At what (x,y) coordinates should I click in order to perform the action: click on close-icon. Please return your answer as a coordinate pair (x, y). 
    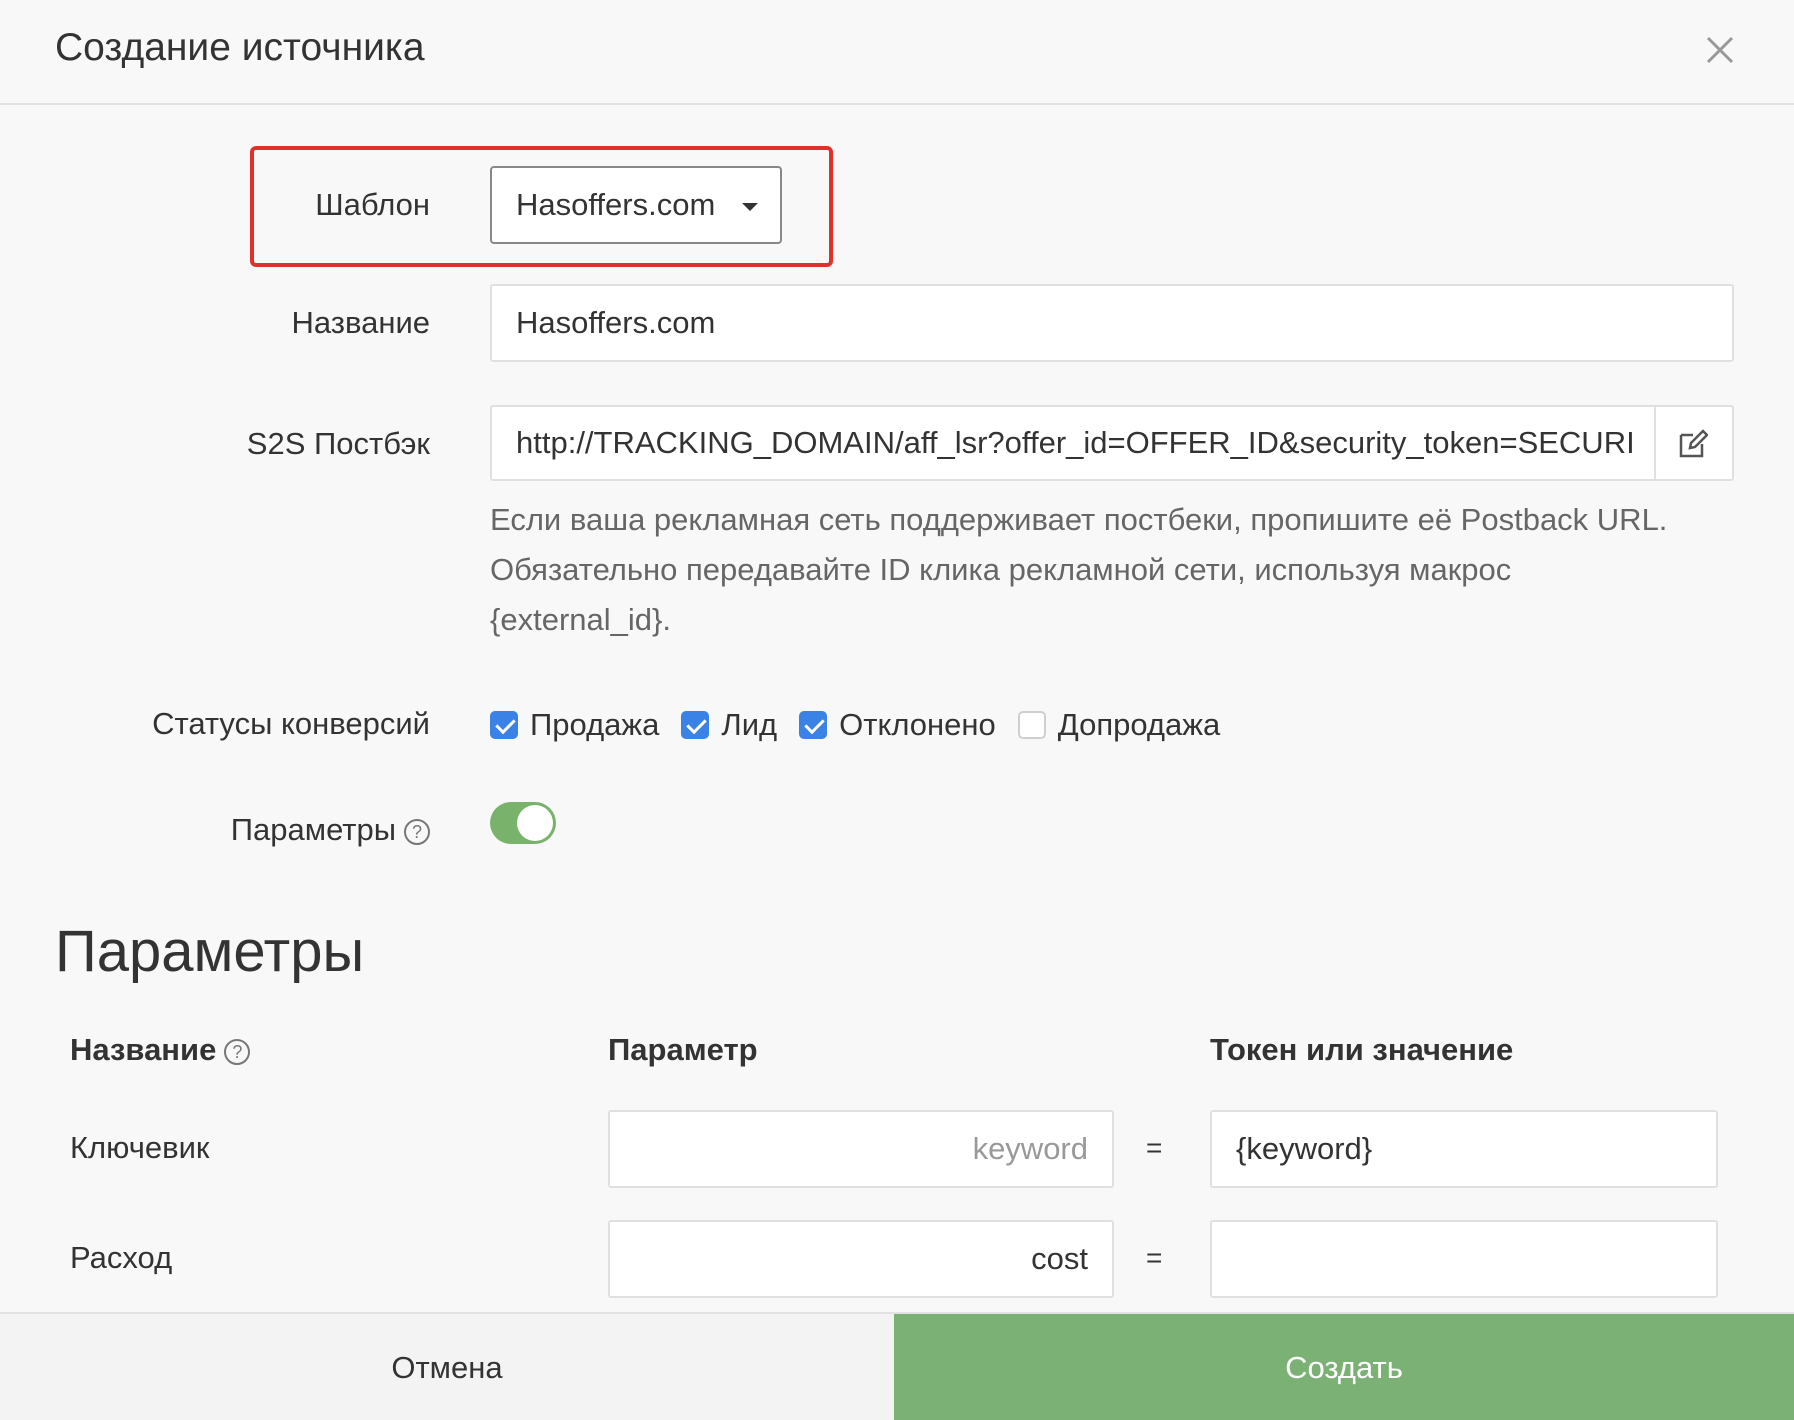
    Looking at the image, I should click on (1720, 50).